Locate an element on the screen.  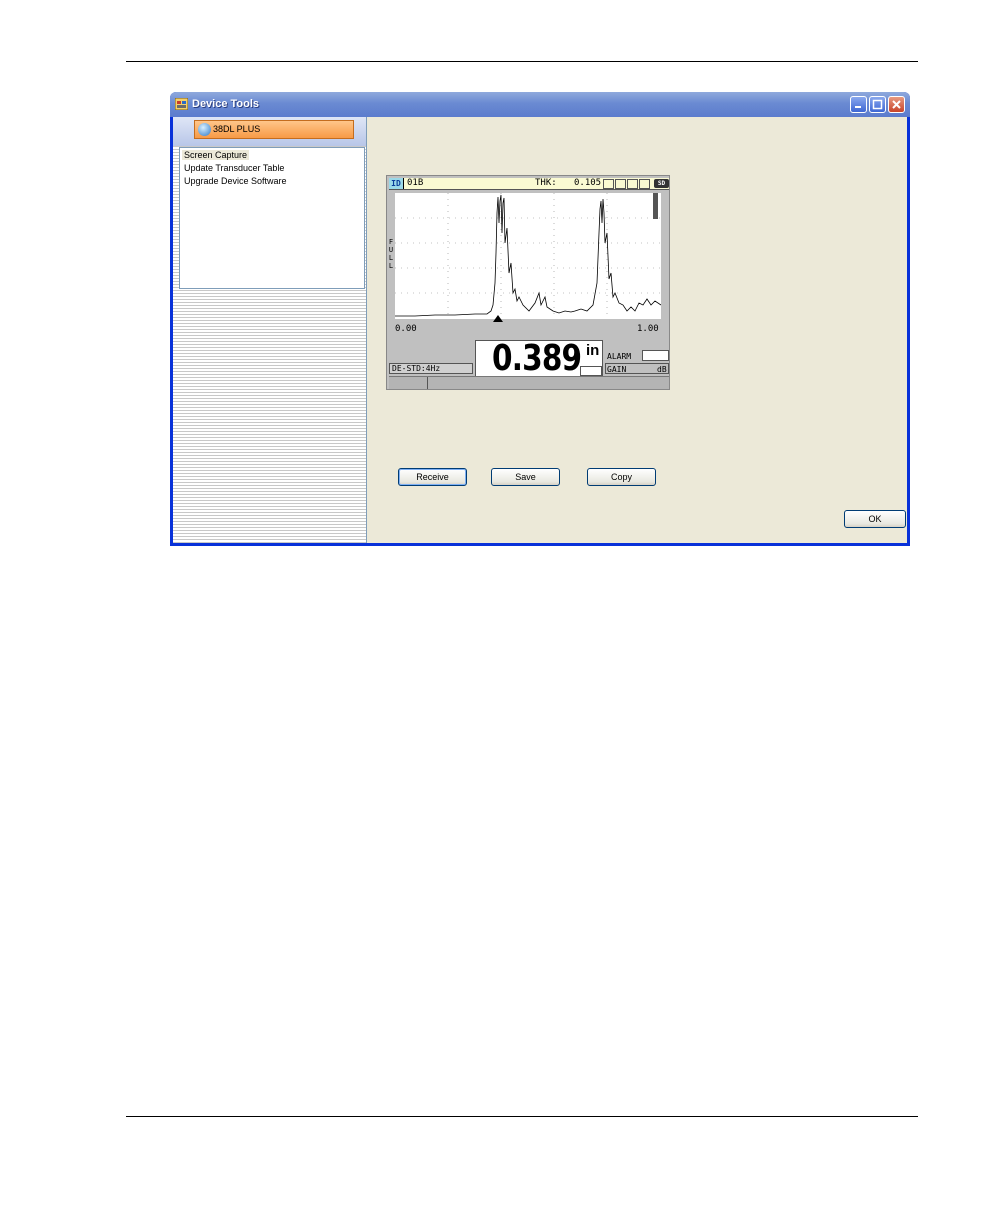
id-value: 01B is located at coordinates (415, 183).